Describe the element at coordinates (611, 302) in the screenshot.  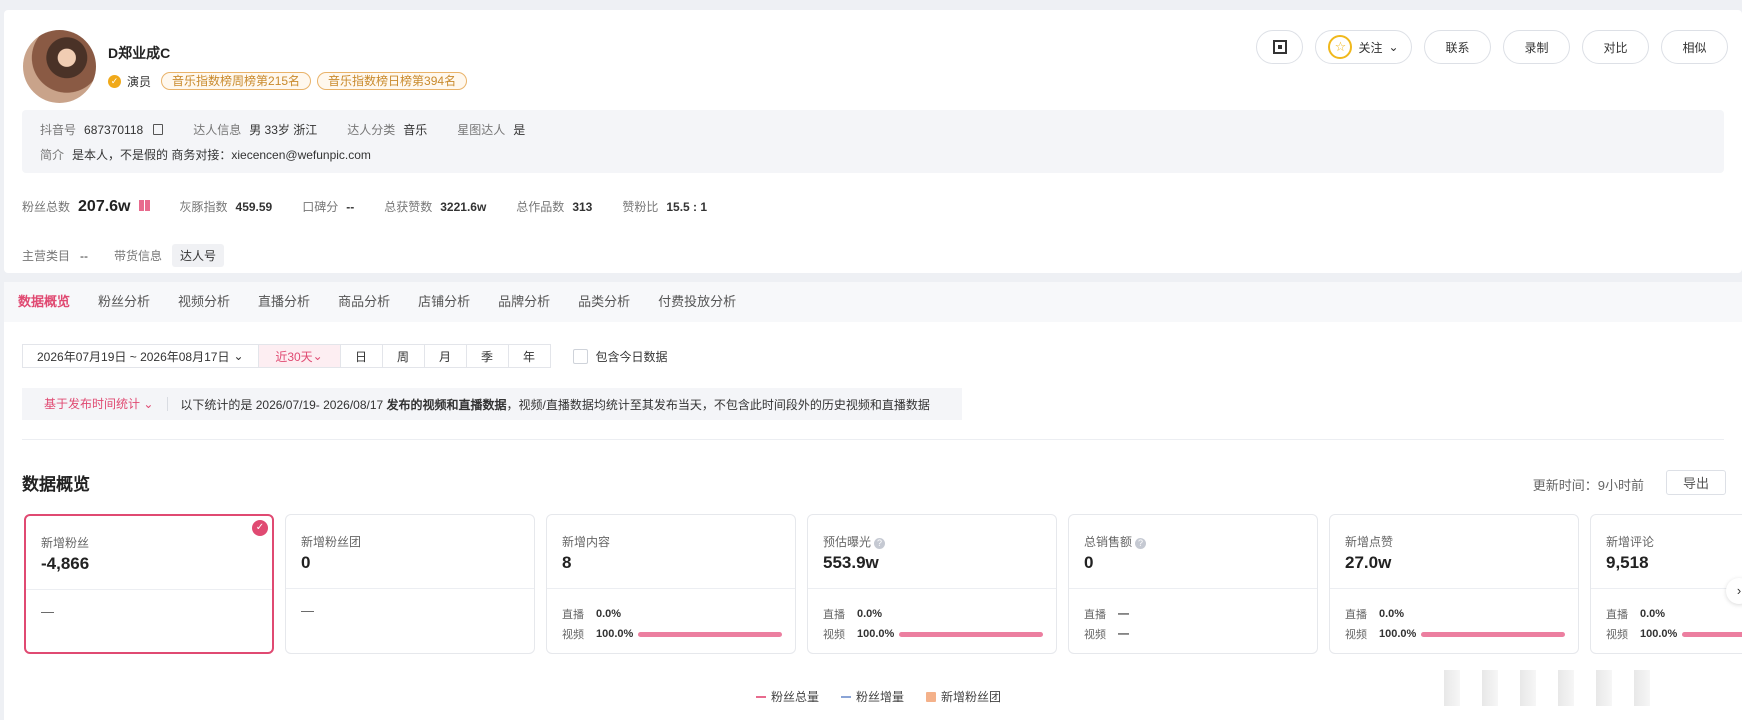
I see `tab-category: 品类分析` at that location.